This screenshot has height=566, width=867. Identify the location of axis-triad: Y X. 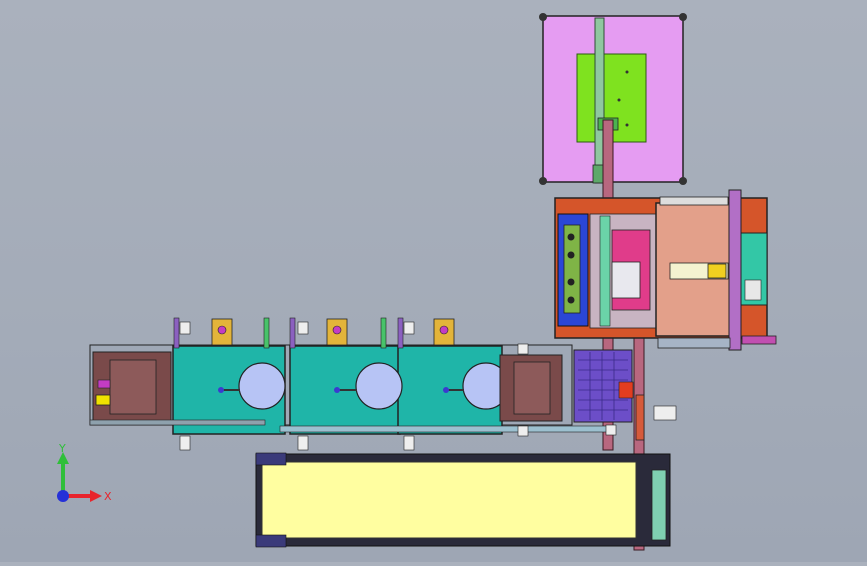
(80, 475).